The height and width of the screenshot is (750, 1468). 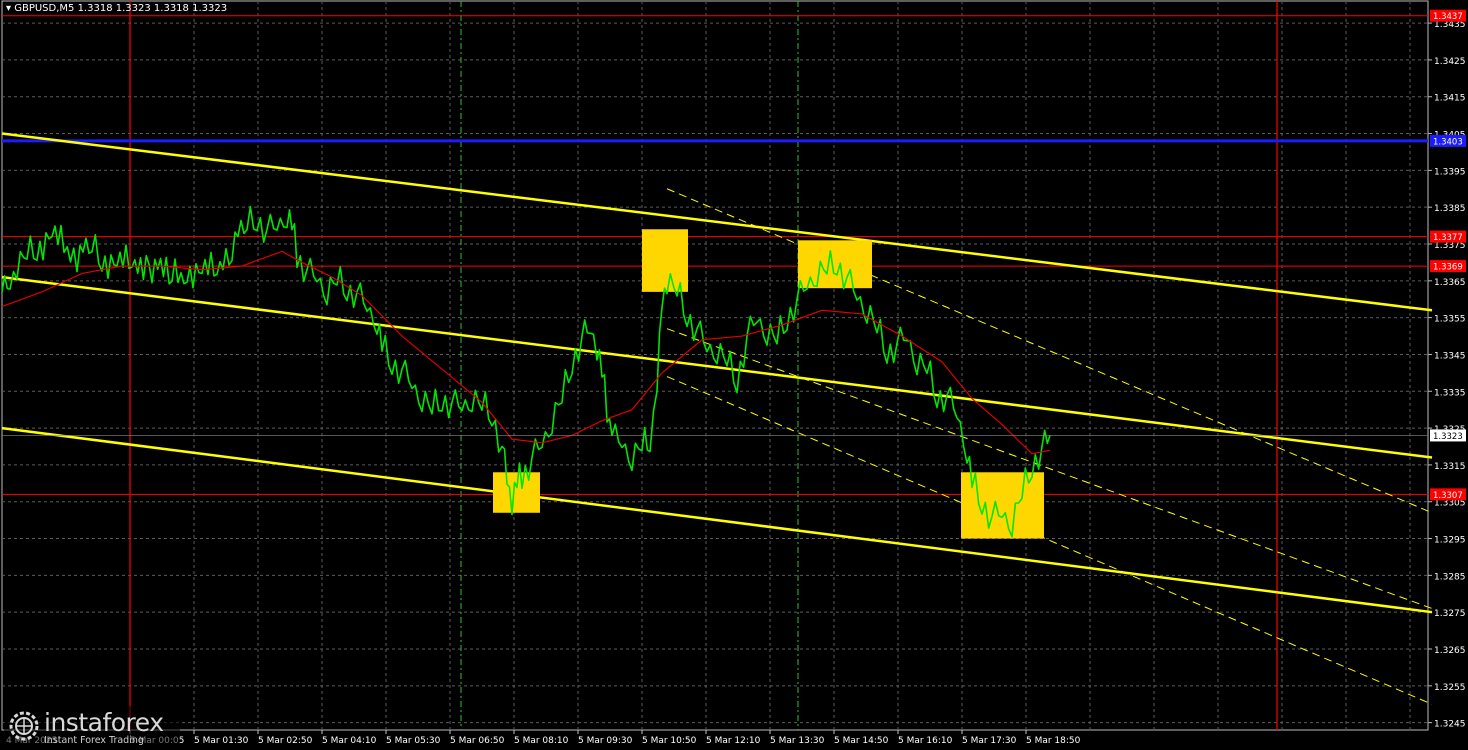 What do you see at coordinates (1450, 356) in the screenshot?
I see `y-tick-label: 1.3345` at bounding box center [1450, 356].